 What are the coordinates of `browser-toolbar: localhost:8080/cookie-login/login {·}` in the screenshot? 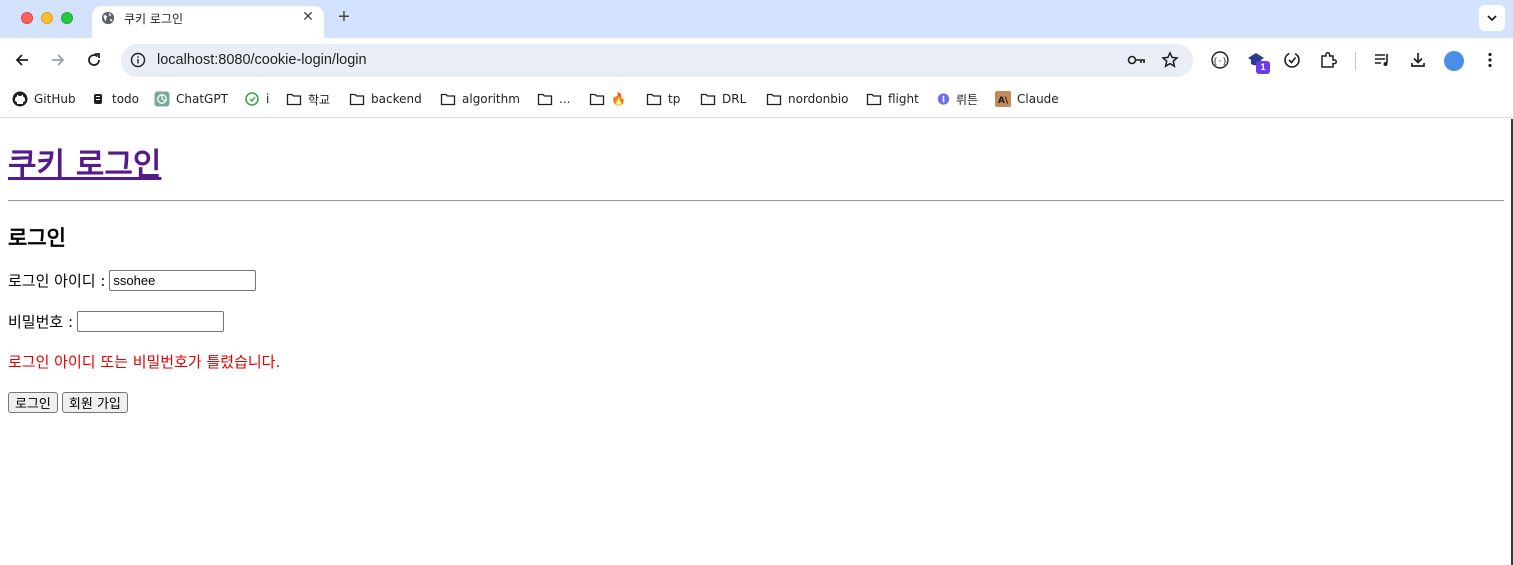 It's located at (756, 61).